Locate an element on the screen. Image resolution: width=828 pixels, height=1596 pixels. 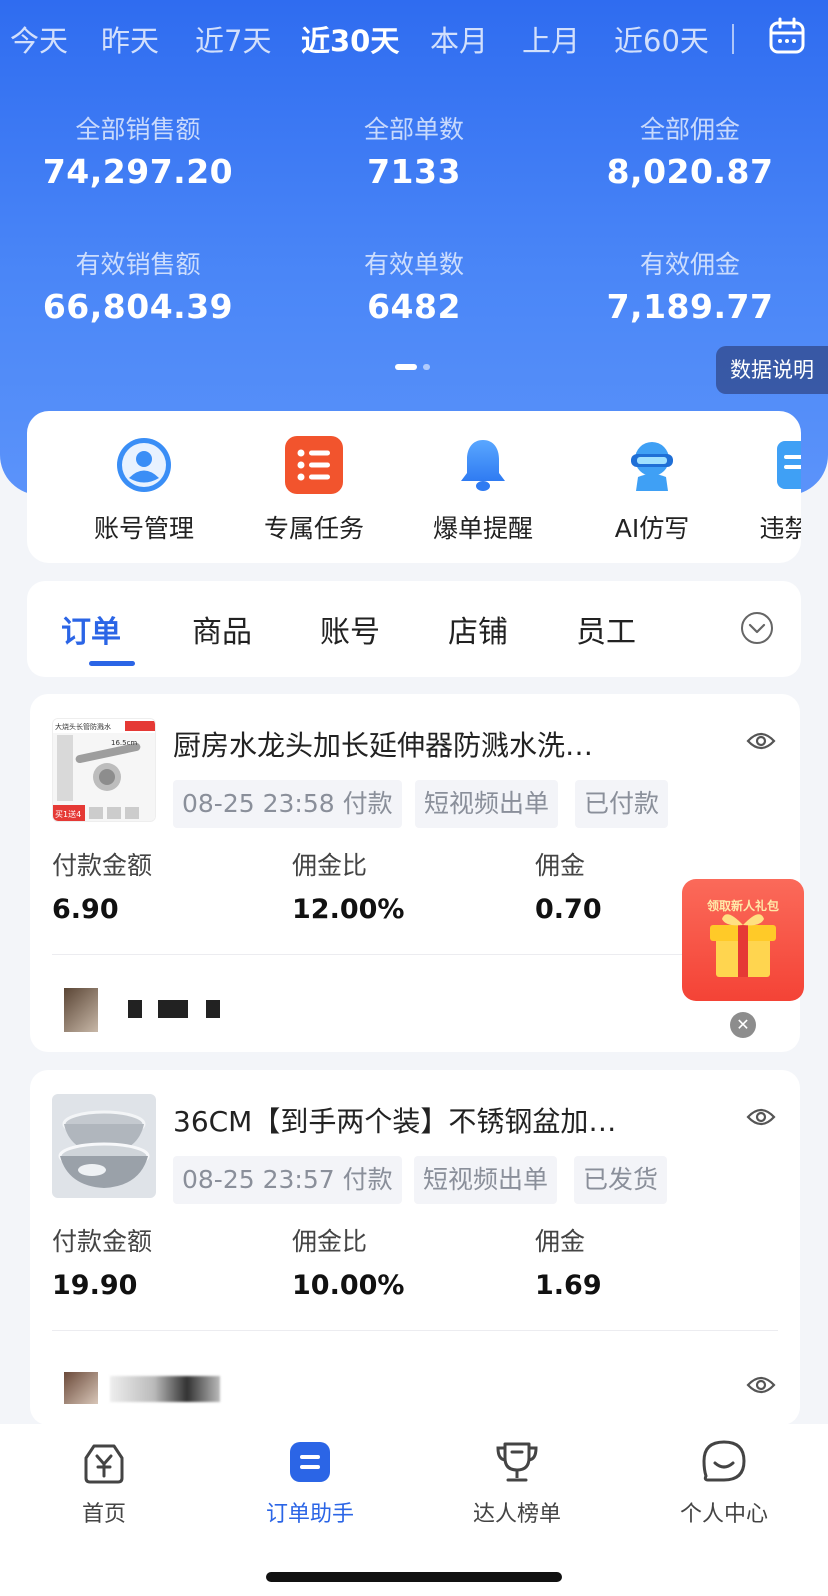
metric-commission: 佣金 1.69 is located at coordinates (568, 1261).